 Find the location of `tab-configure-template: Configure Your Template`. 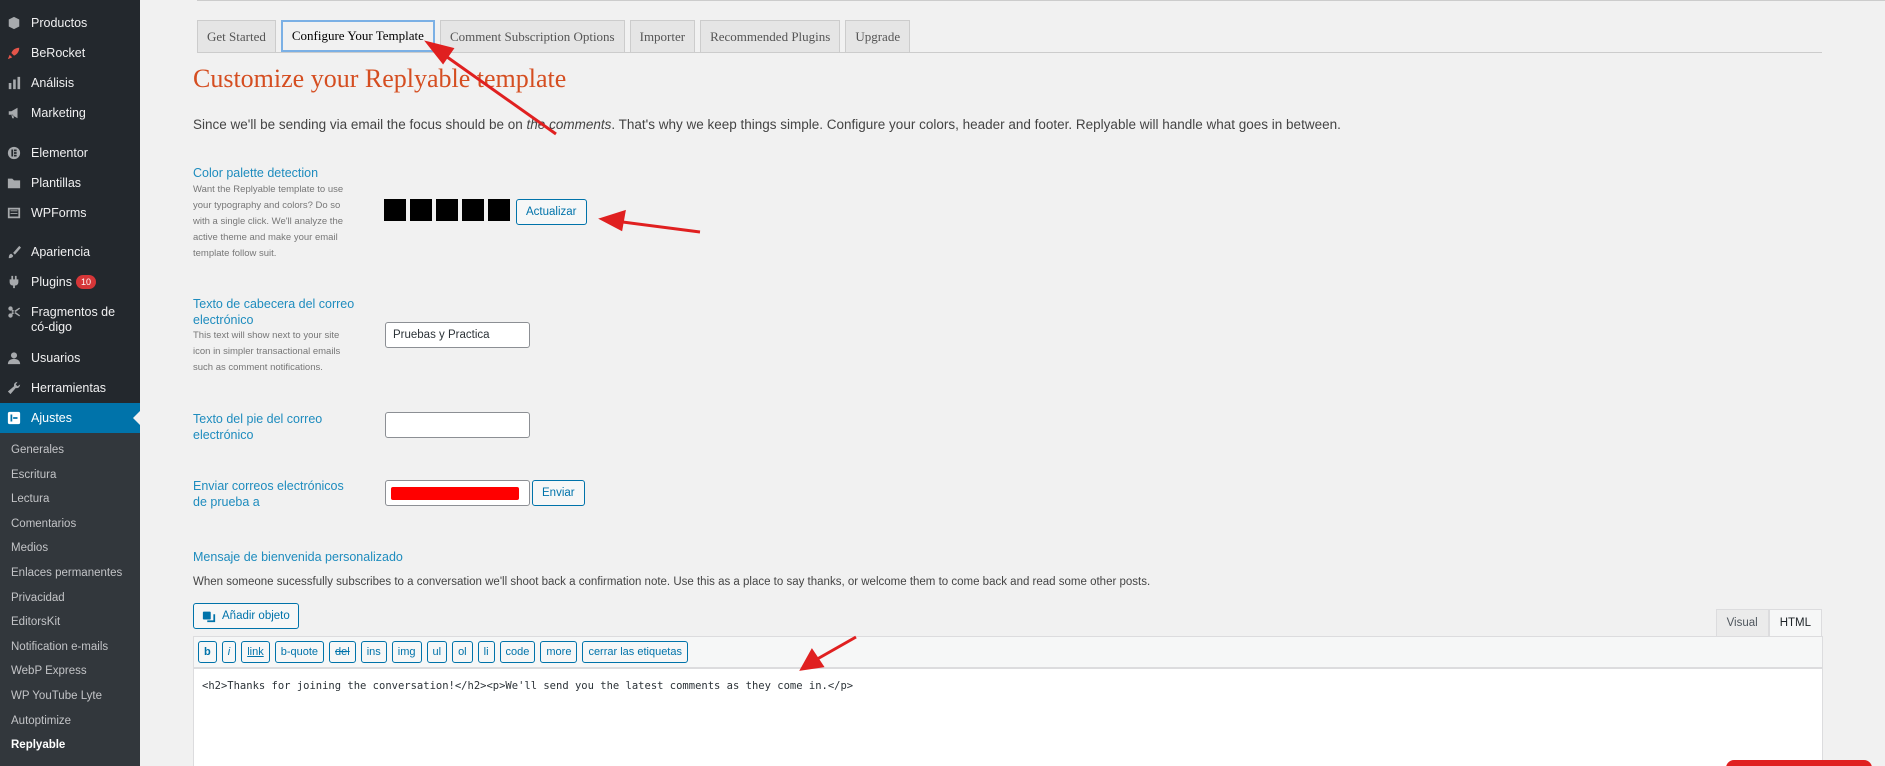

tab-configure-template: Configure Your Template is located at coordinates (357, 36).